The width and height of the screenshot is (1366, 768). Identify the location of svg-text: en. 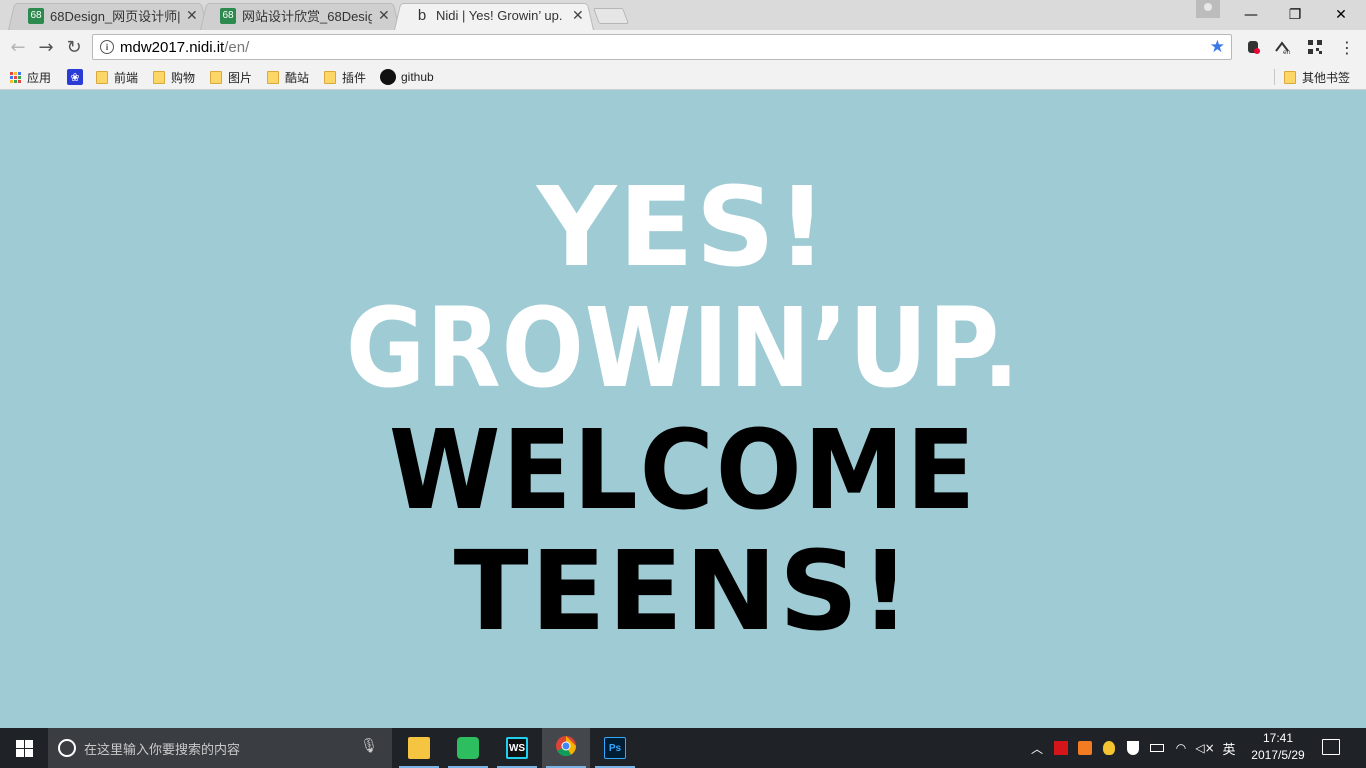
(1287, 52).